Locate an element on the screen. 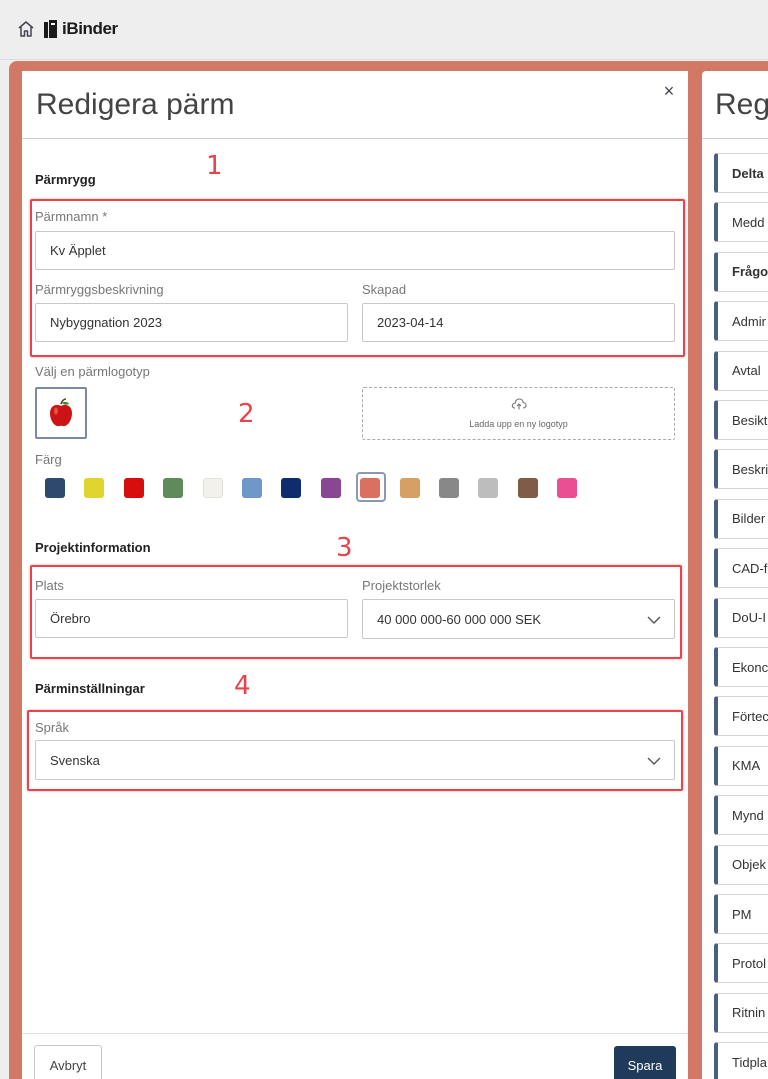 Image resolution: width=768 pixels, height=1079 pixels. right-panel-item: CAD-f is located at coordinates (741, 568).